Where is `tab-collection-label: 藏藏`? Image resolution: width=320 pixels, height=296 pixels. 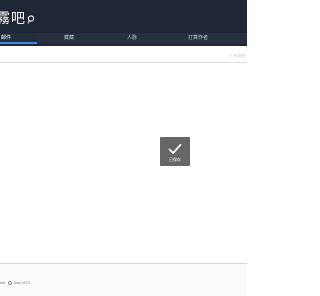
tab-collection-label: 藏藏 is located at coordinates (69, 38).